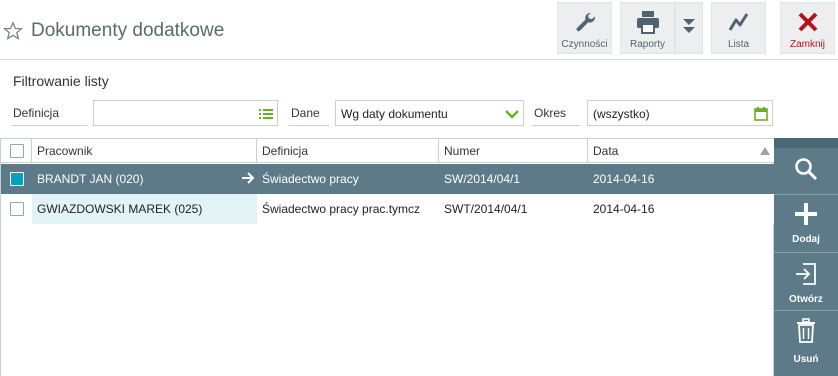 The height and width of the screenshot is (376, 838). What do you see at coordinates (90, 179) in the screenshot?
I see `cell-pracownik: BRANDT JAN (020)` at bounding box center [90, 179].